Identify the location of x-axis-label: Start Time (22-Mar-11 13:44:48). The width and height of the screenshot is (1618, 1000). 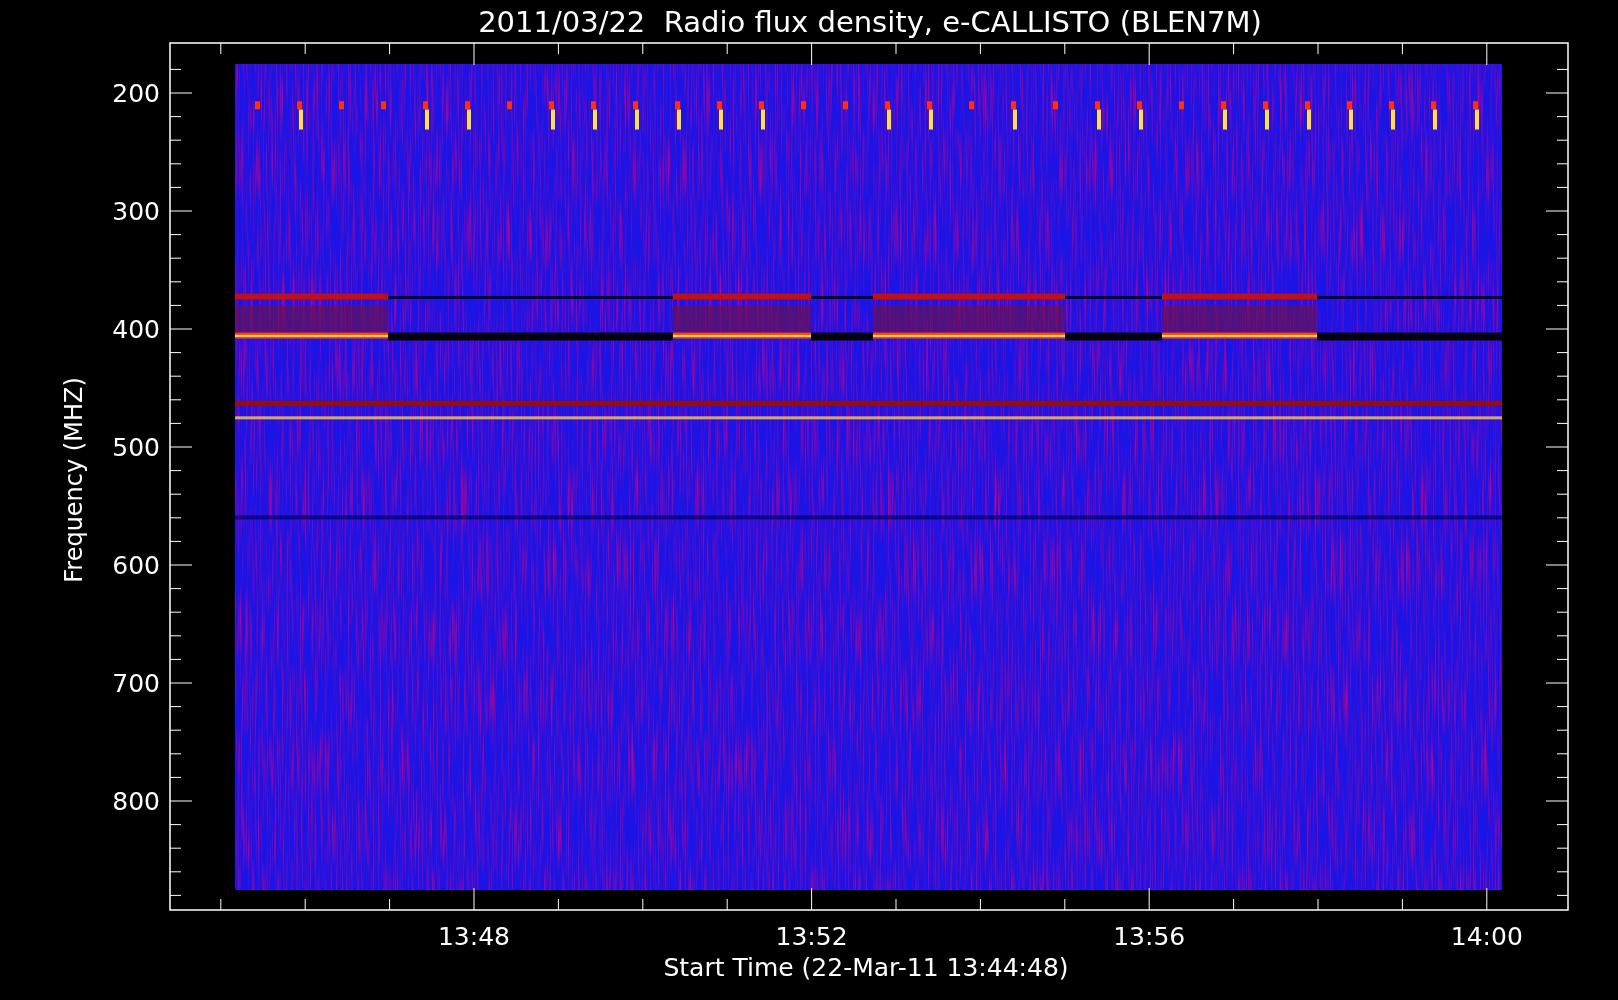
(866, 967).